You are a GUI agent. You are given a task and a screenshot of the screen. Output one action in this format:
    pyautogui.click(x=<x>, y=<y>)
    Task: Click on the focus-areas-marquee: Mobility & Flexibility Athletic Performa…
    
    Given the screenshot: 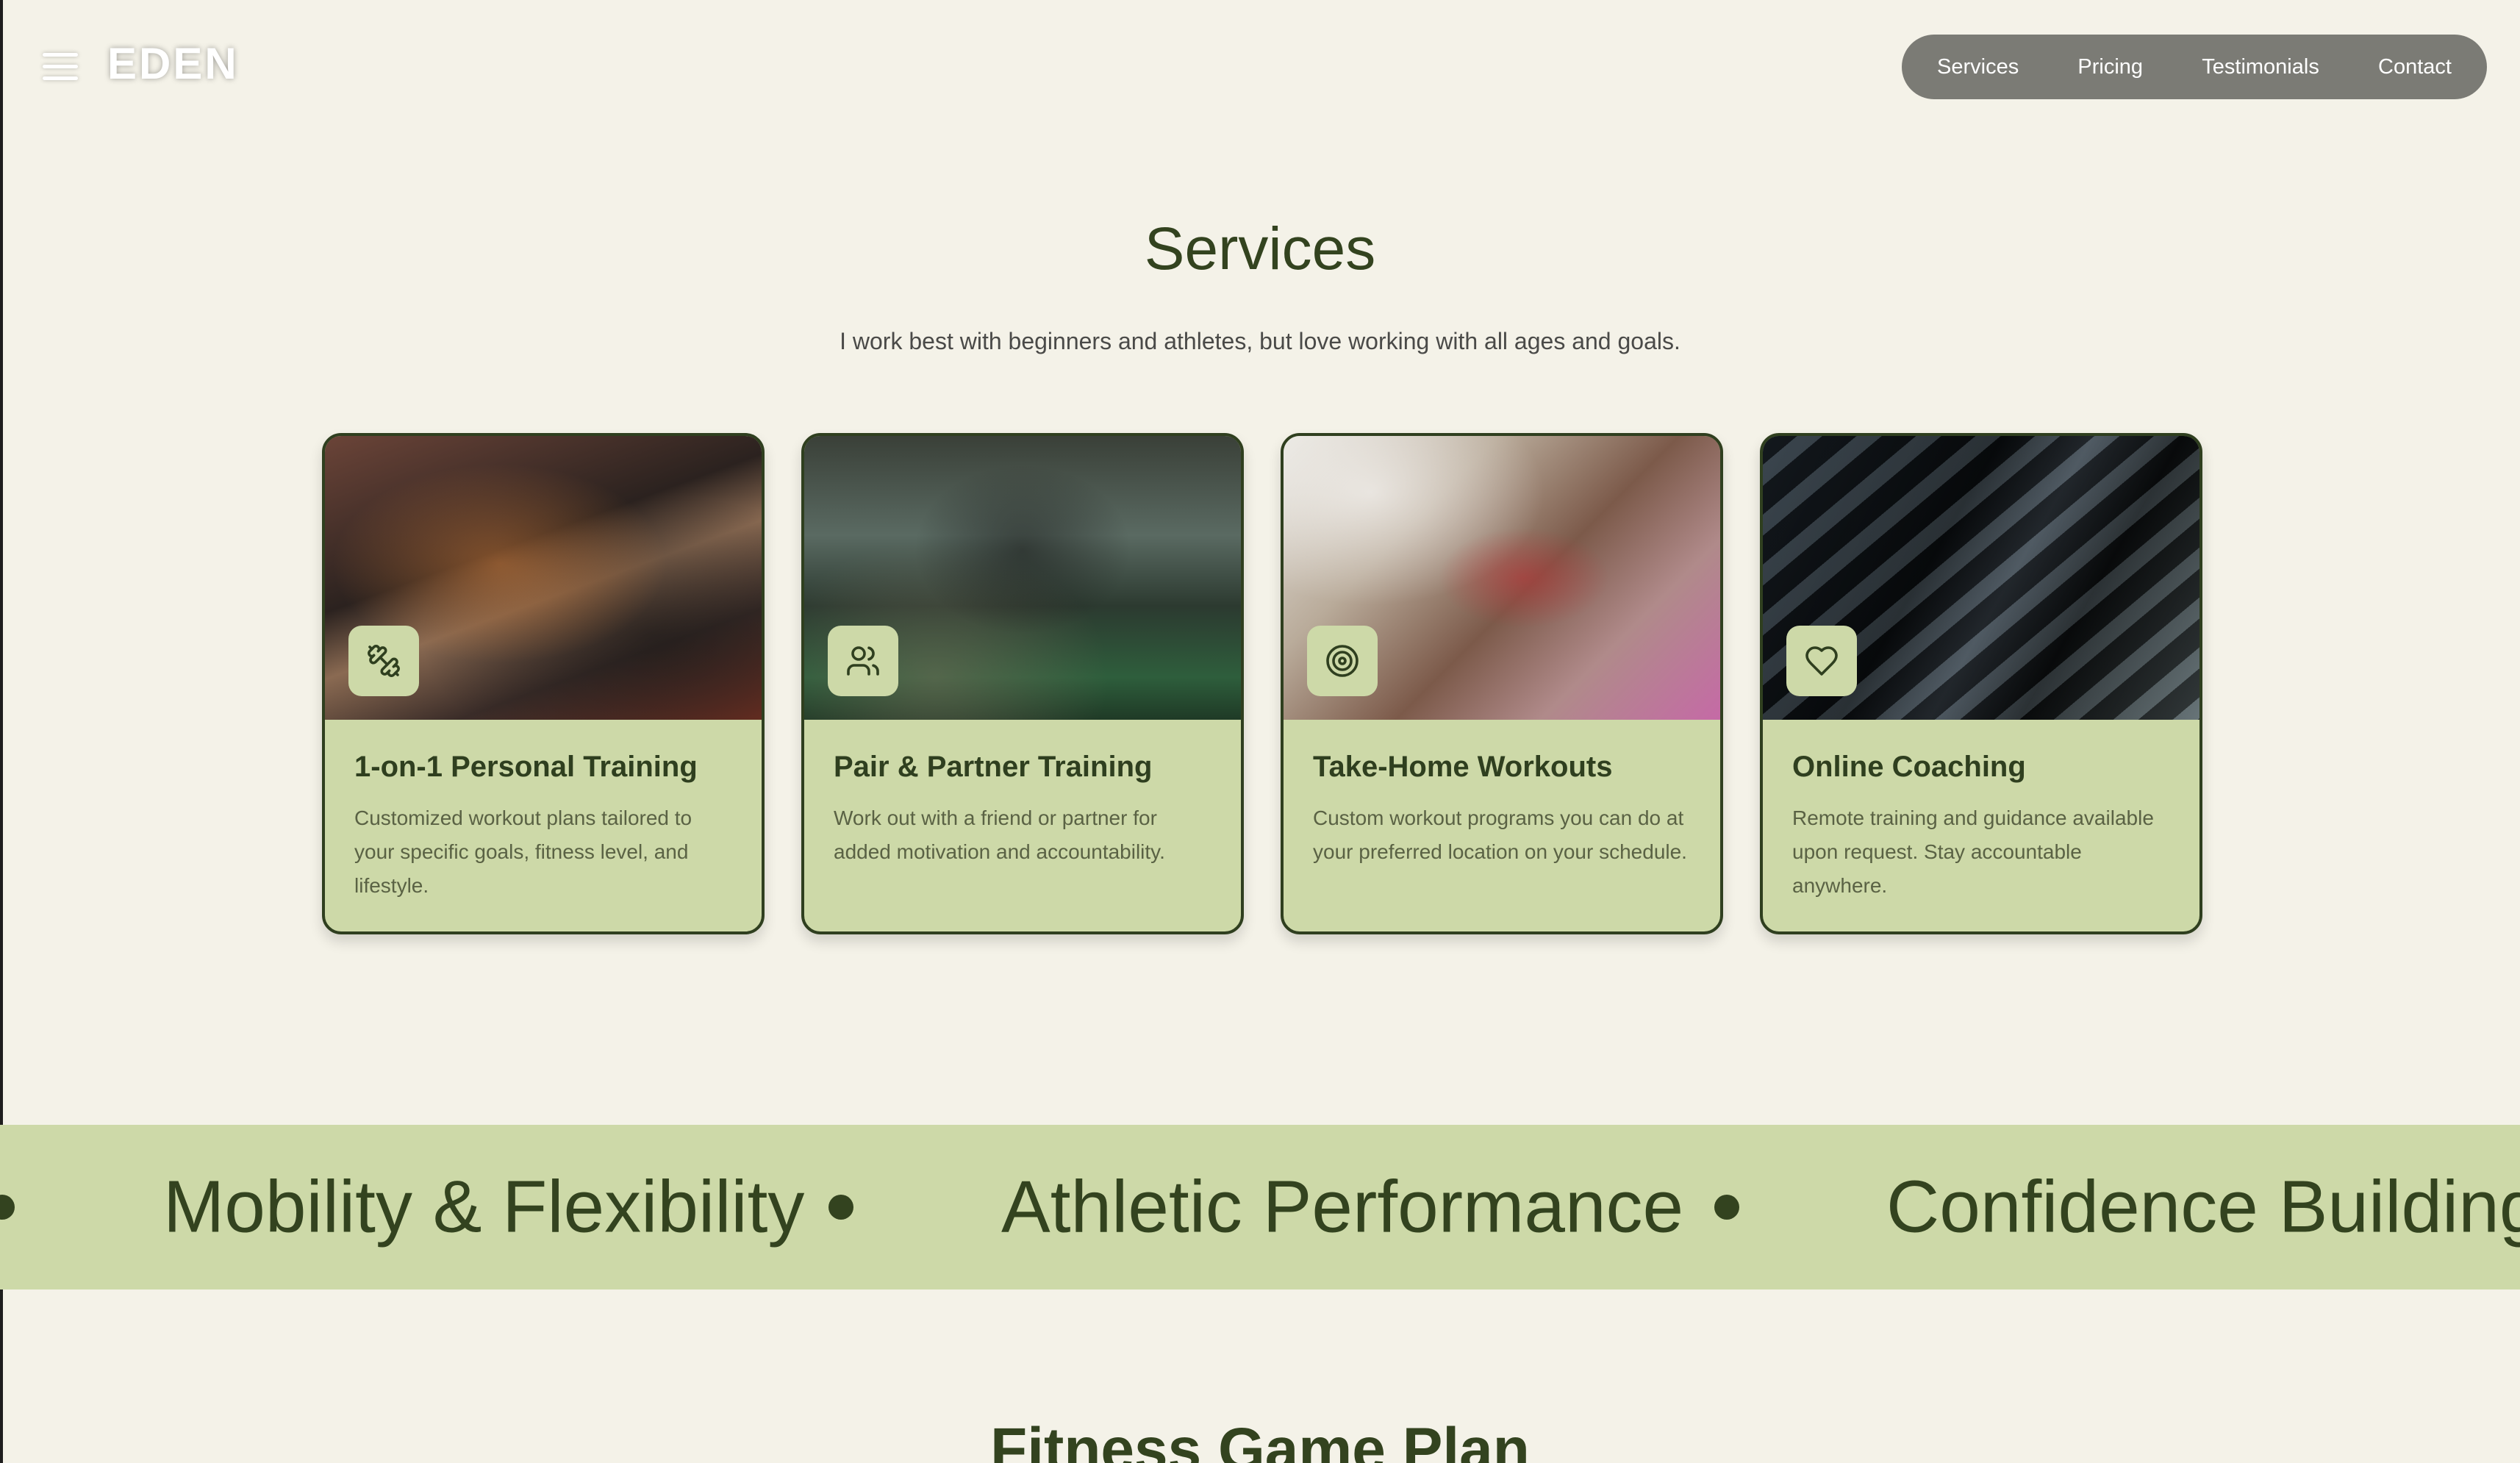 What is the action you would take?
    pyautogui.click(x=1260, y=1207)
    